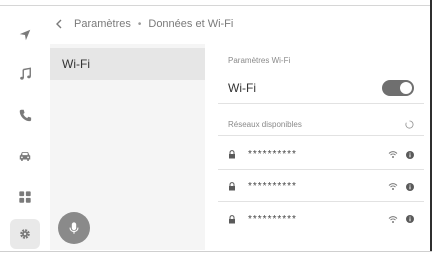 The image size is (432, 259). What do you see at coordinates (406, 87) in the screenshot?
I see `toggle-knob` at bounding box center [406, 87].